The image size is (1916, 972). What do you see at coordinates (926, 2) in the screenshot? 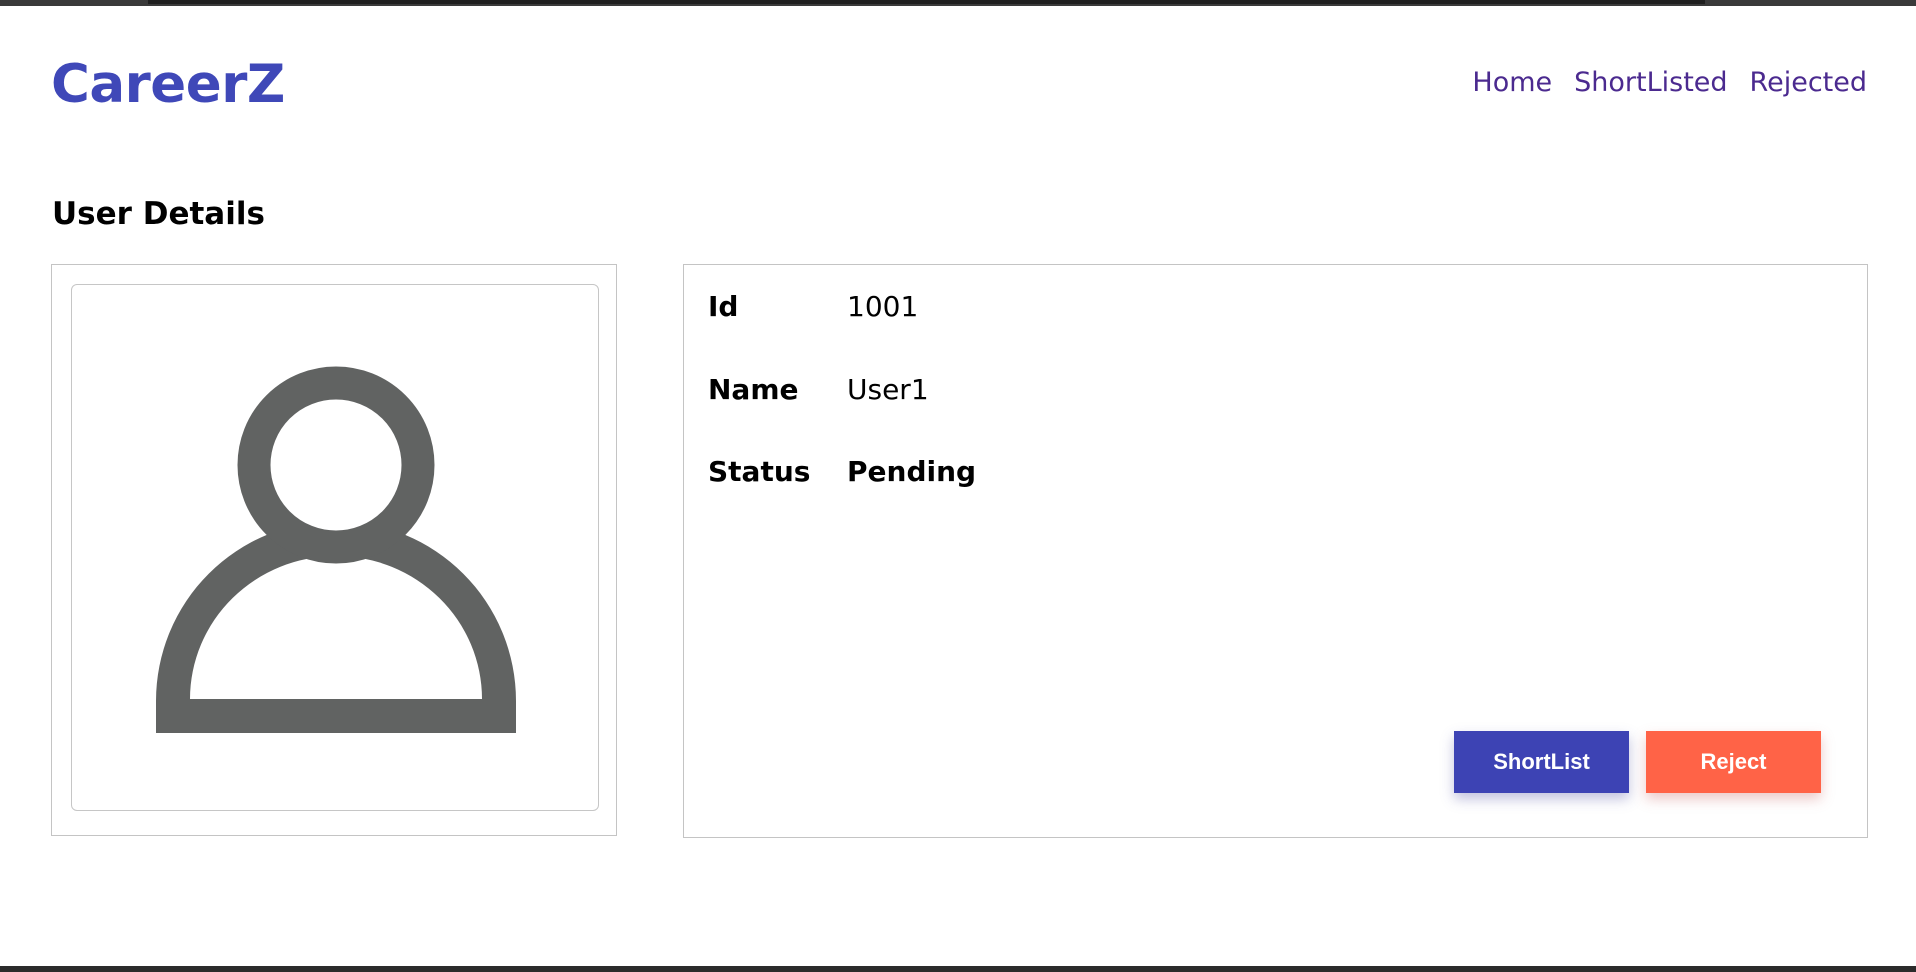
I see `top-window-bar-inner` at bounding box center [926, 2].